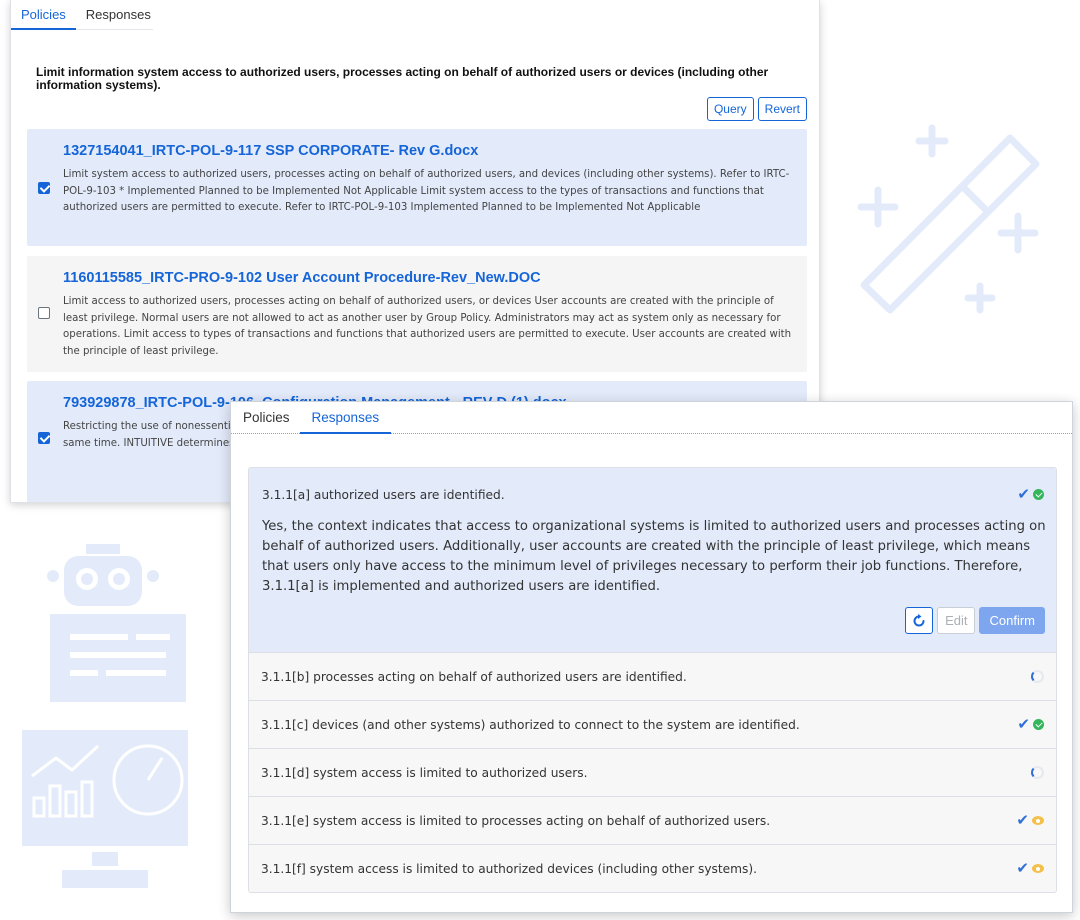 This screenshot has width=1080, height=920. I want to click on response-actions: Edit Confirm, so click(975, 620).